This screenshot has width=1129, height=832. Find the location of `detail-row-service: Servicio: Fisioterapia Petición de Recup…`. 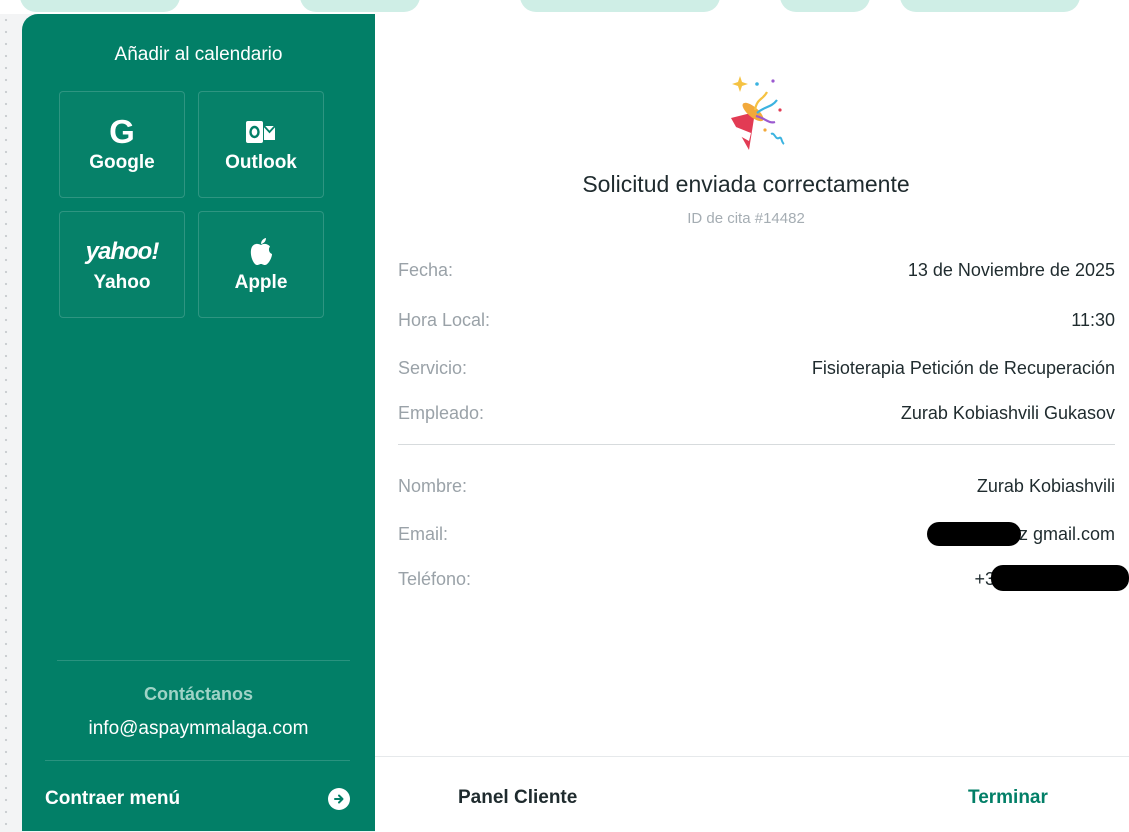

detail-row-service: Servicio: Fisioterapia Petición de Recup… is located at coordinates (756, 368).